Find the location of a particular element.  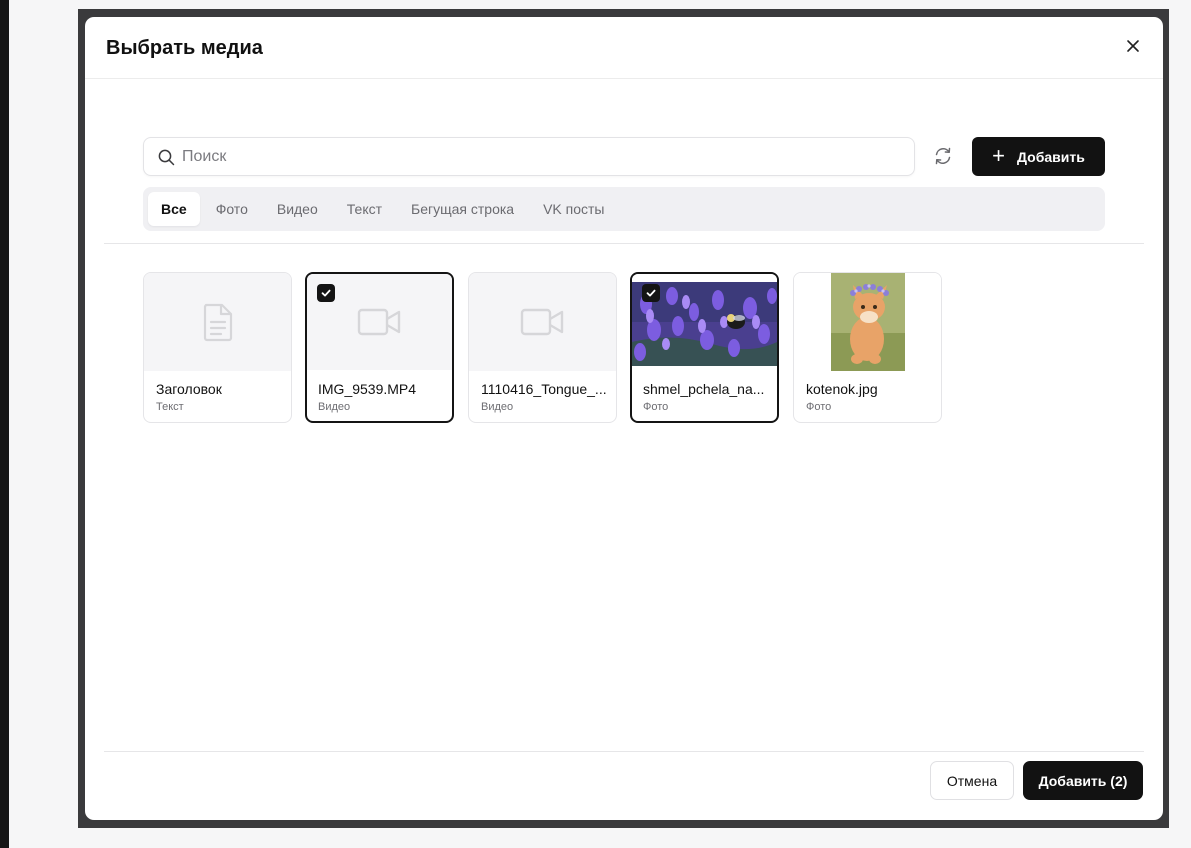

media-card: 1110416_Tongue_... Видео is located at coordinates (542, 347).